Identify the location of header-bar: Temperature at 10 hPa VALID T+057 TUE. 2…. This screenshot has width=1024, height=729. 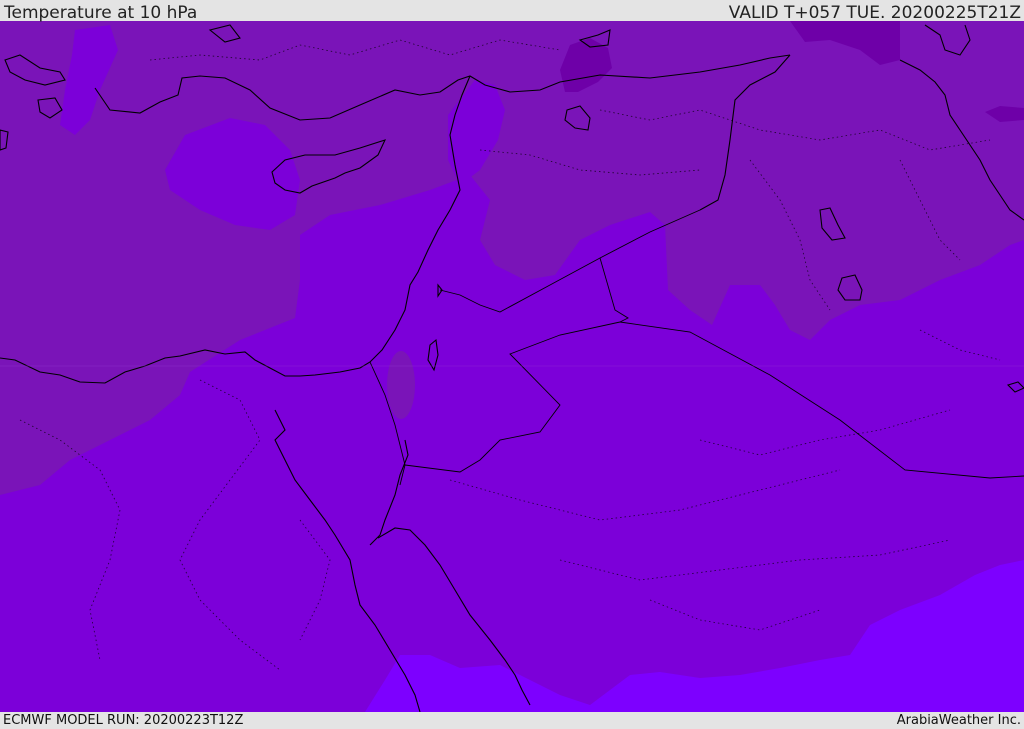
(512, 11).